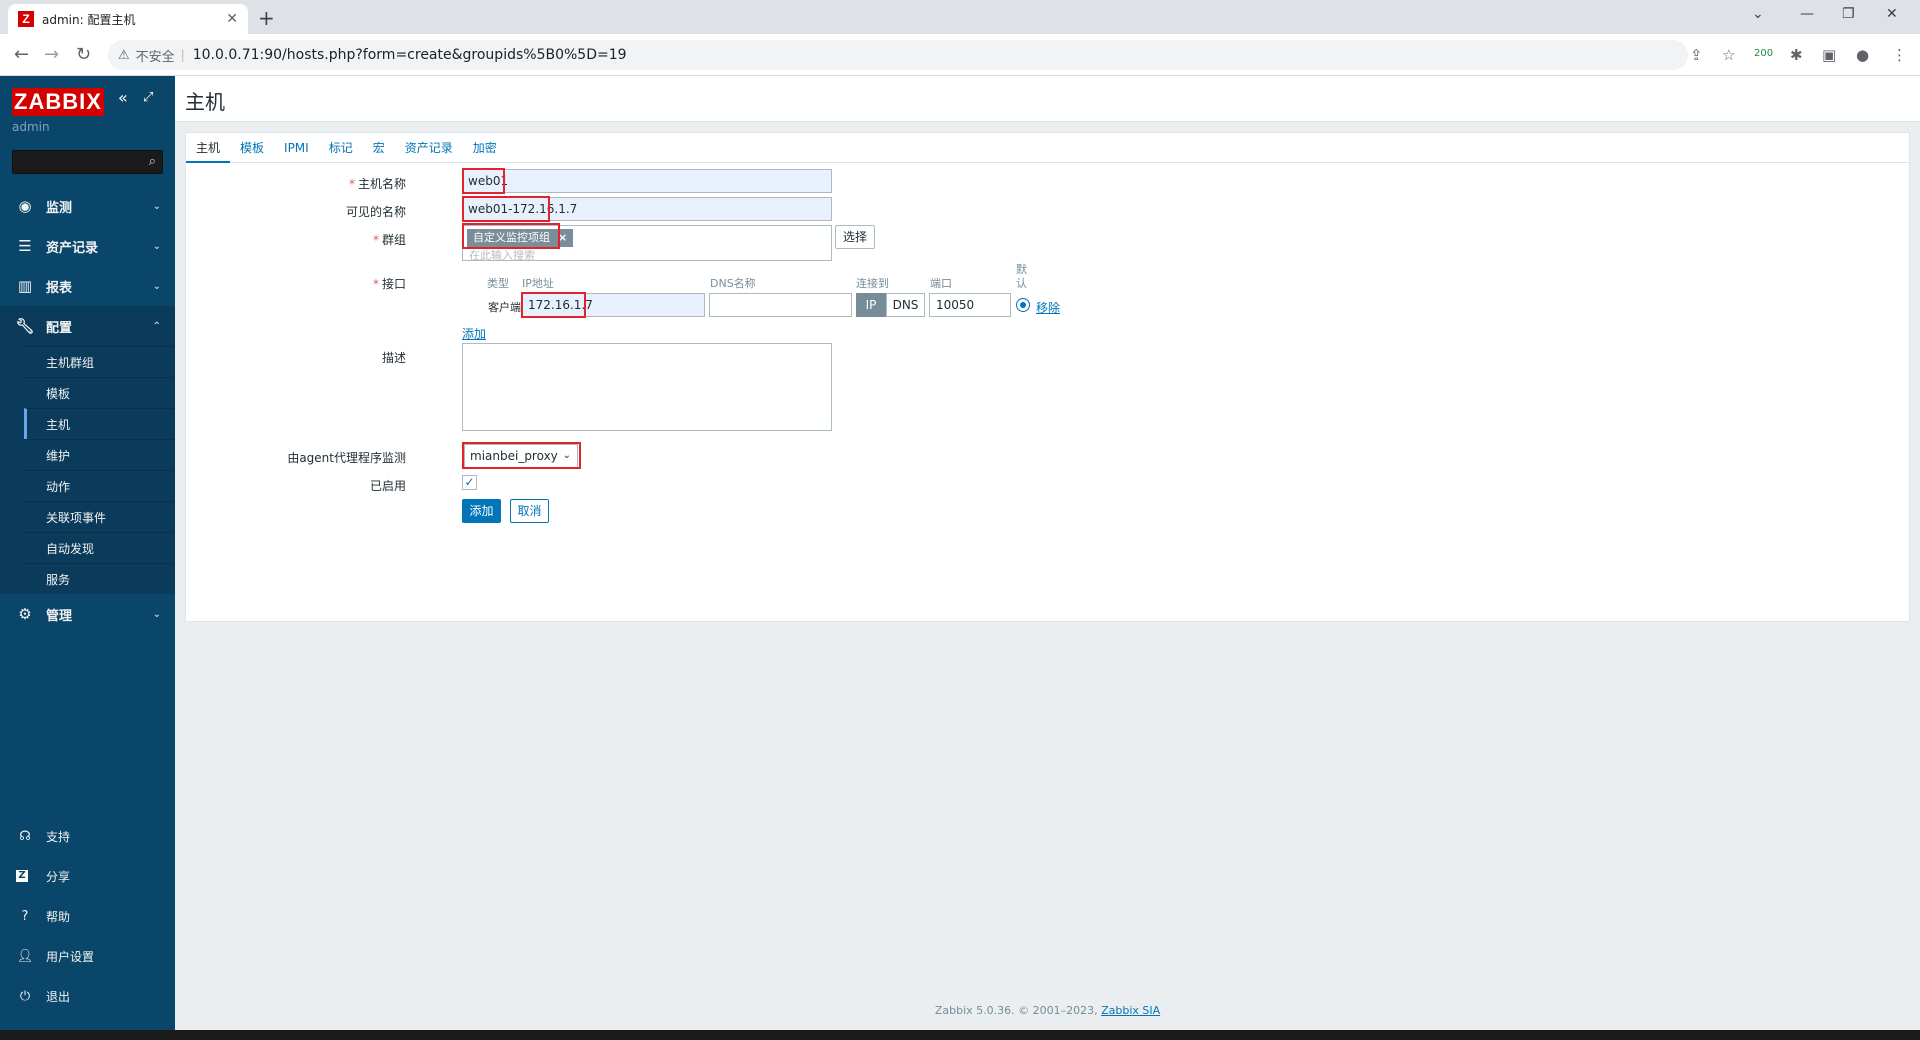 This screenshot has width=1920, height=1040. Describe the element at coordinates (87, 836) in the screenshot. I see `menu-support: ☊ 支持` at that location.